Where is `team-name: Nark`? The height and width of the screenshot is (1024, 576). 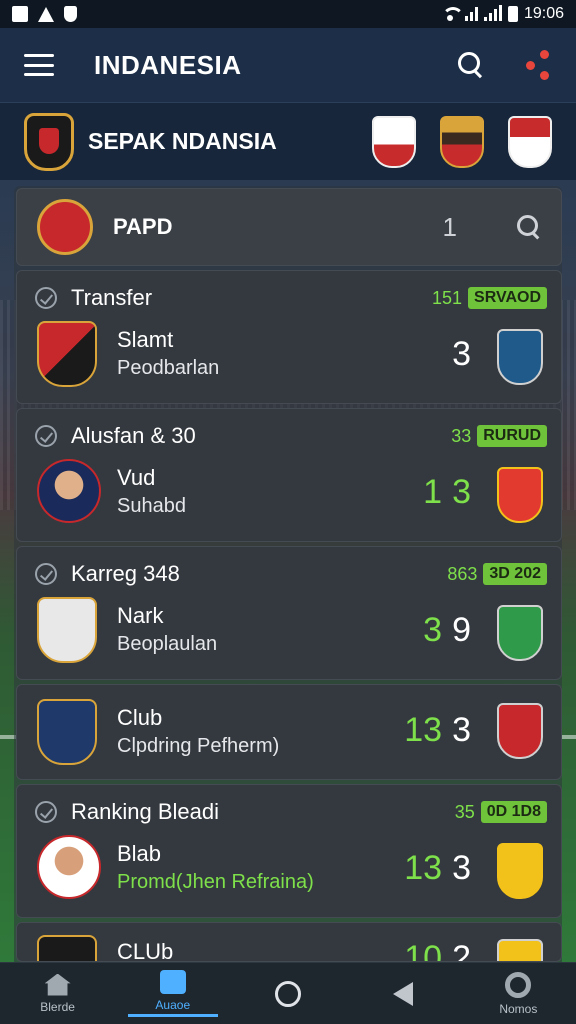
team-name: Nark is located at coordinates (140, 615).